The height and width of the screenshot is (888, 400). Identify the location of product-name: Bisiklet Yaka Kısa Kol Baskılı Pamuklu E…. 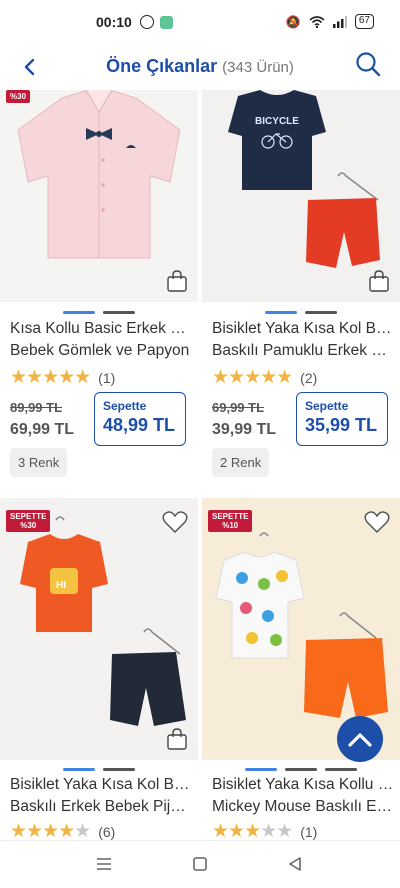
(303, 329).